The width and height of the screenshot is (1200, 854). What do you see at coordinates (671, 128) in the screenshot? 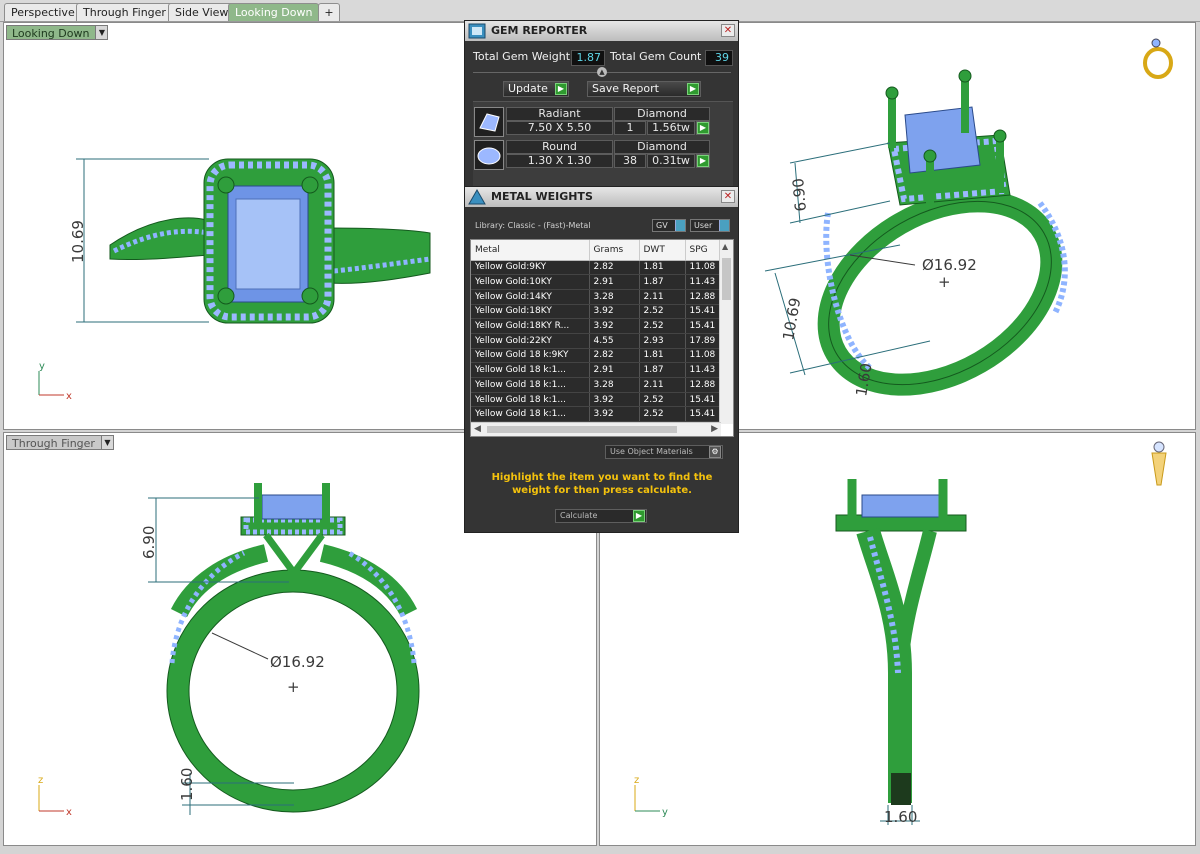
I see `gem-weight: 1.56tw` at bounding box center [671, 128].